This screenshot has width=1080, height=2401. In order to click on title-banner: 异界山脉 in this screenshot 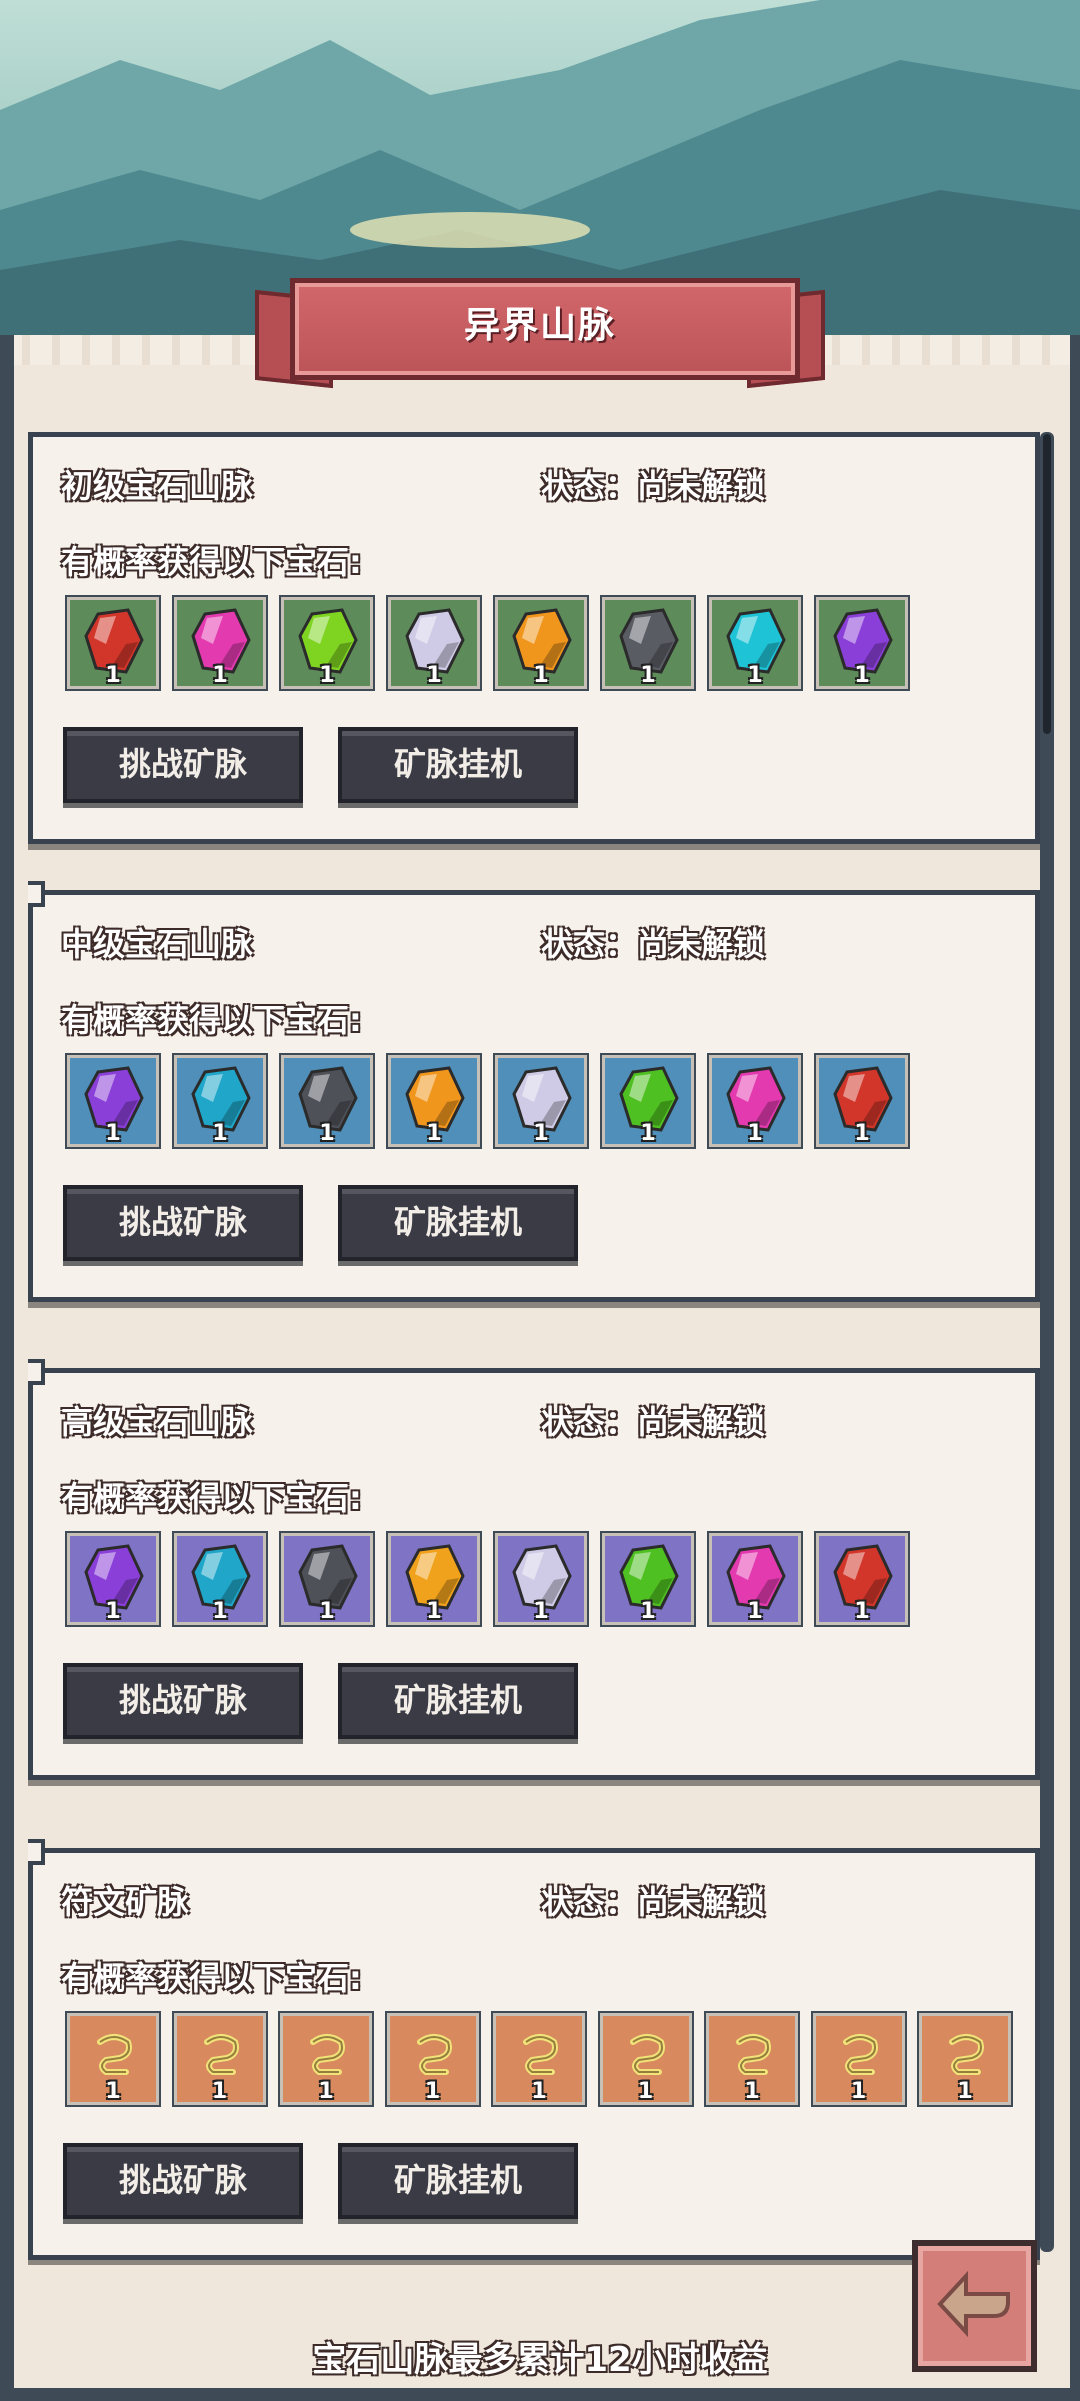, I will do `click(540, 334)`.